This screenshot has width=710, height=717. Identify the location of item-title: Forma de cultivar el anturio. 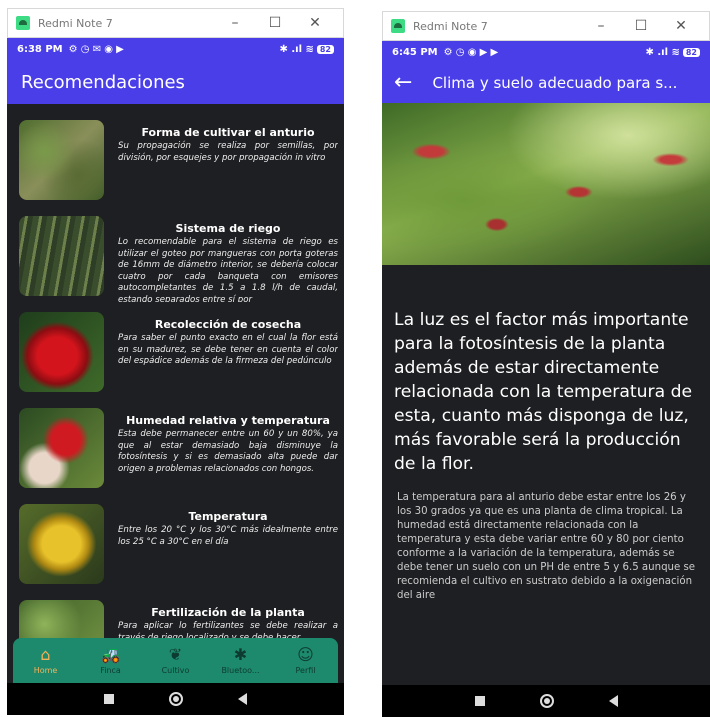
(228, 132).